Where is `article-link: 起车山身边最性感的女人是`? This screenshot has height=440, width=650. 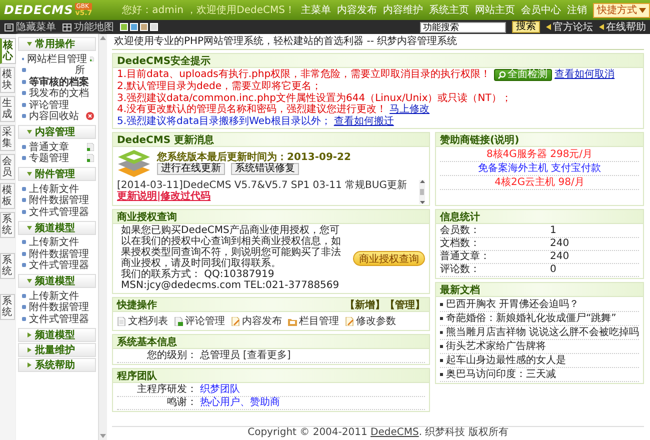 article-link: 起车山身边最性感的女人是 is located at coordinates (506, 360).